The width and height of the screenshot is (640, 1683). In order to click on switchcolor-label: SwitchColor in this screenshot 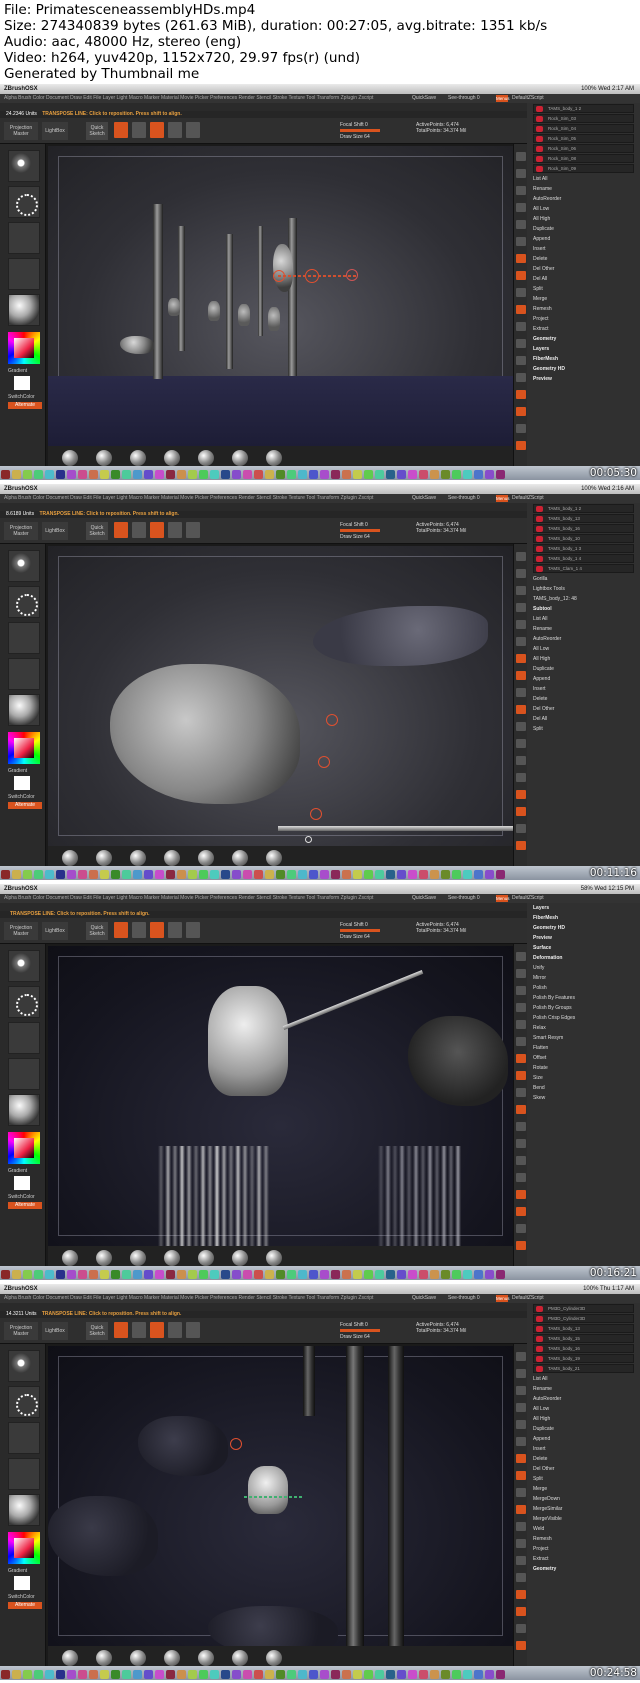, I will do `click(21, 1197)`.